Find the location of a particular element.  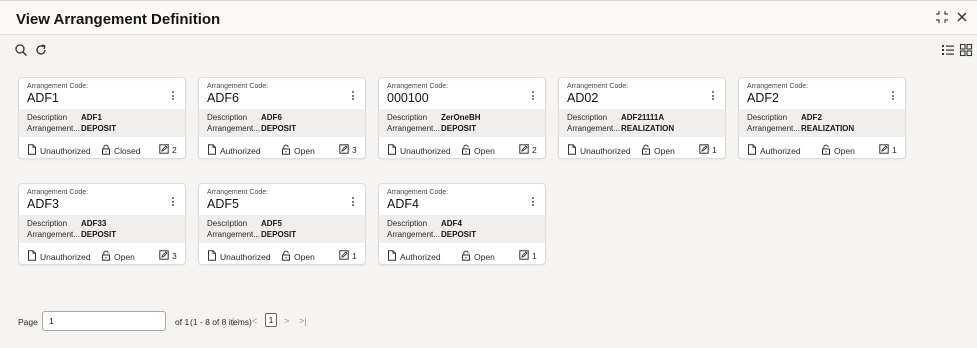

card-details: Description ADF6 Arrangement...DEPOSIT is located at coordinates (282, 123).